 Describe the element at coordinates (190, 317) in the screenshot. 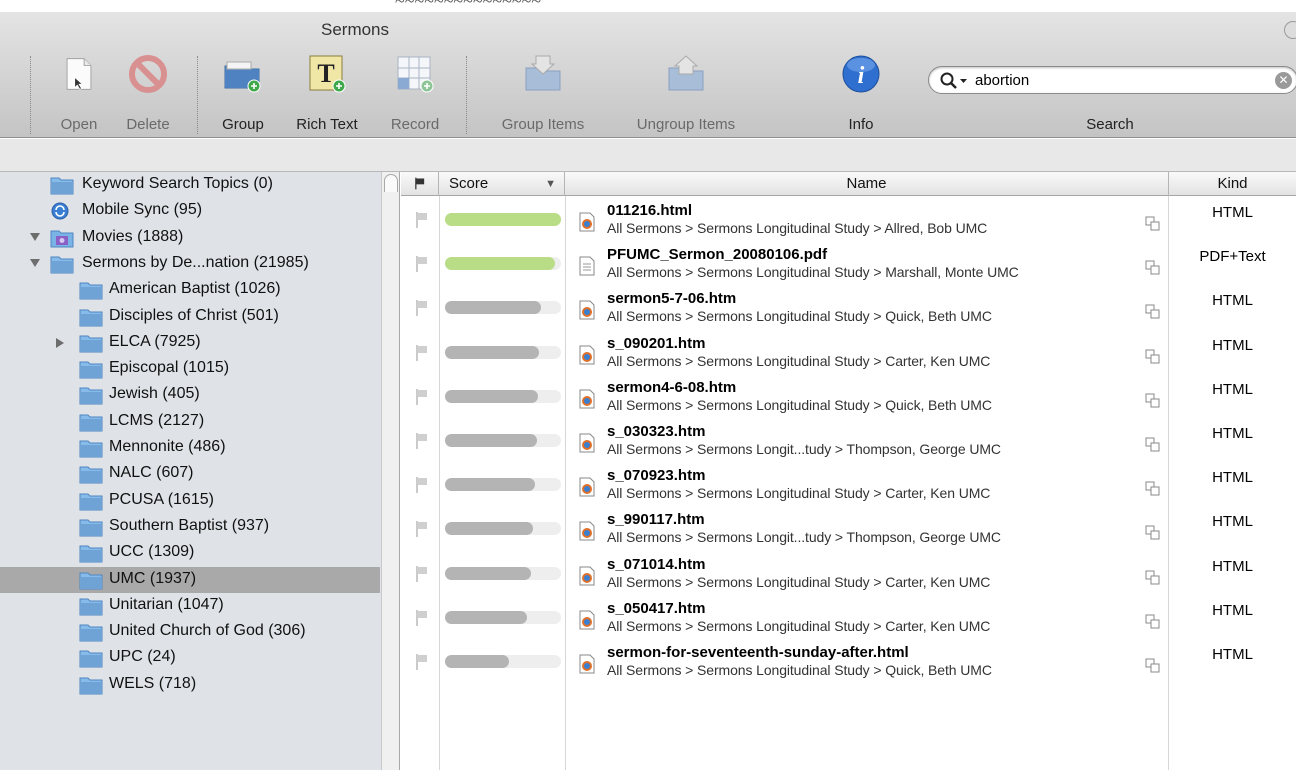

I see `sidebar-item: Disciples of Christ (501)` at that location.